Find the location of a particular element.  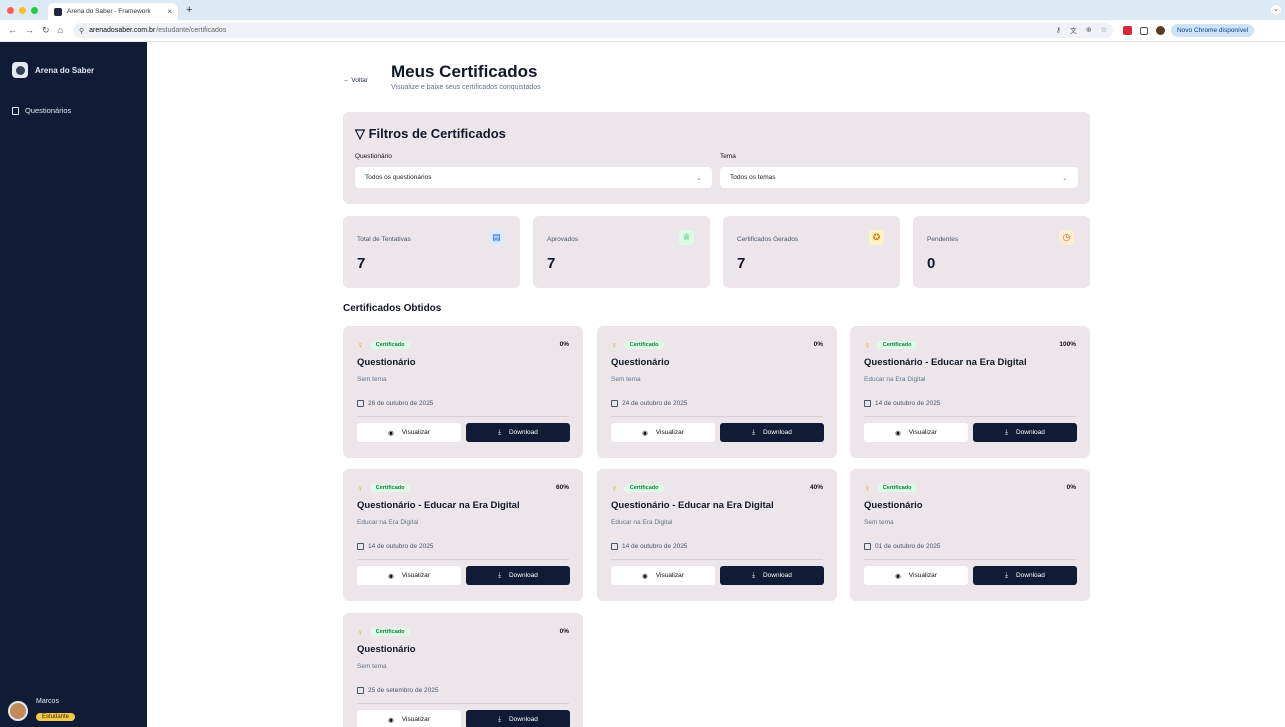

password-key-icon: ⚷ is located at coordinates (1058, 31).